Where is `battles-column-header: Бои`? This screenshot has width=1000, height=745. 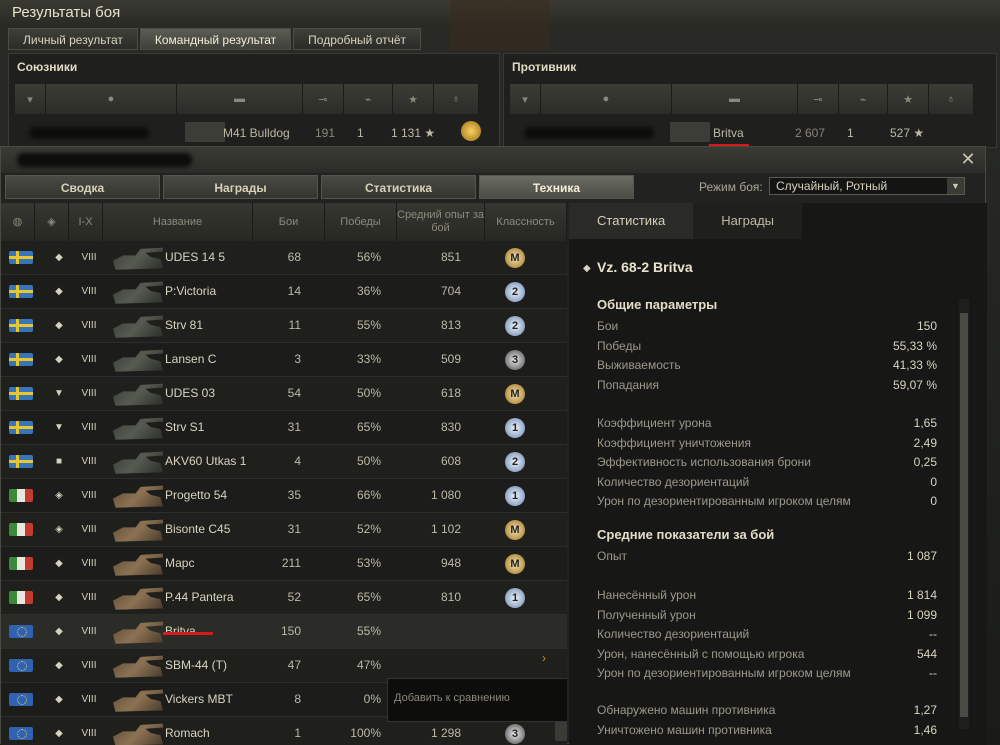
battles-column-header: Бои is located at coordinates (289, 222).